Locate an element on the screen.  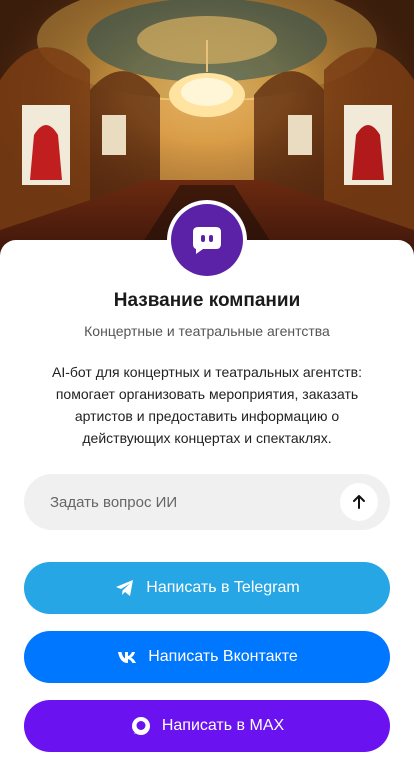
ask-ai-input is located at coordinates (194, 502).